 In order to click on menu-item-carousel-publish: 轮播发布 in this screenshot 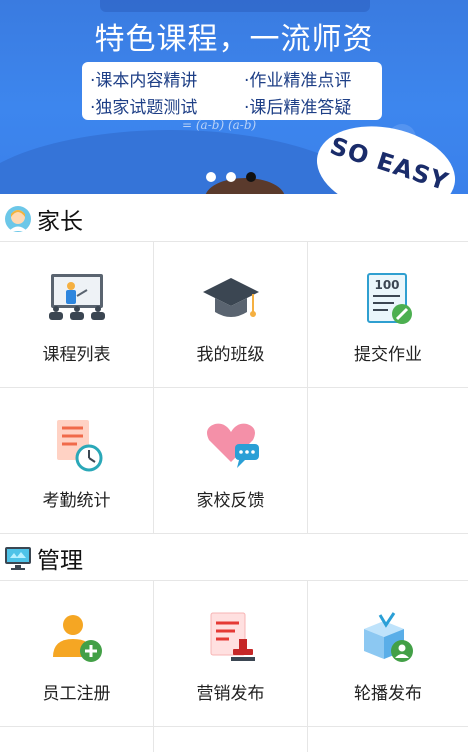, I will do `click(388, 654)`.